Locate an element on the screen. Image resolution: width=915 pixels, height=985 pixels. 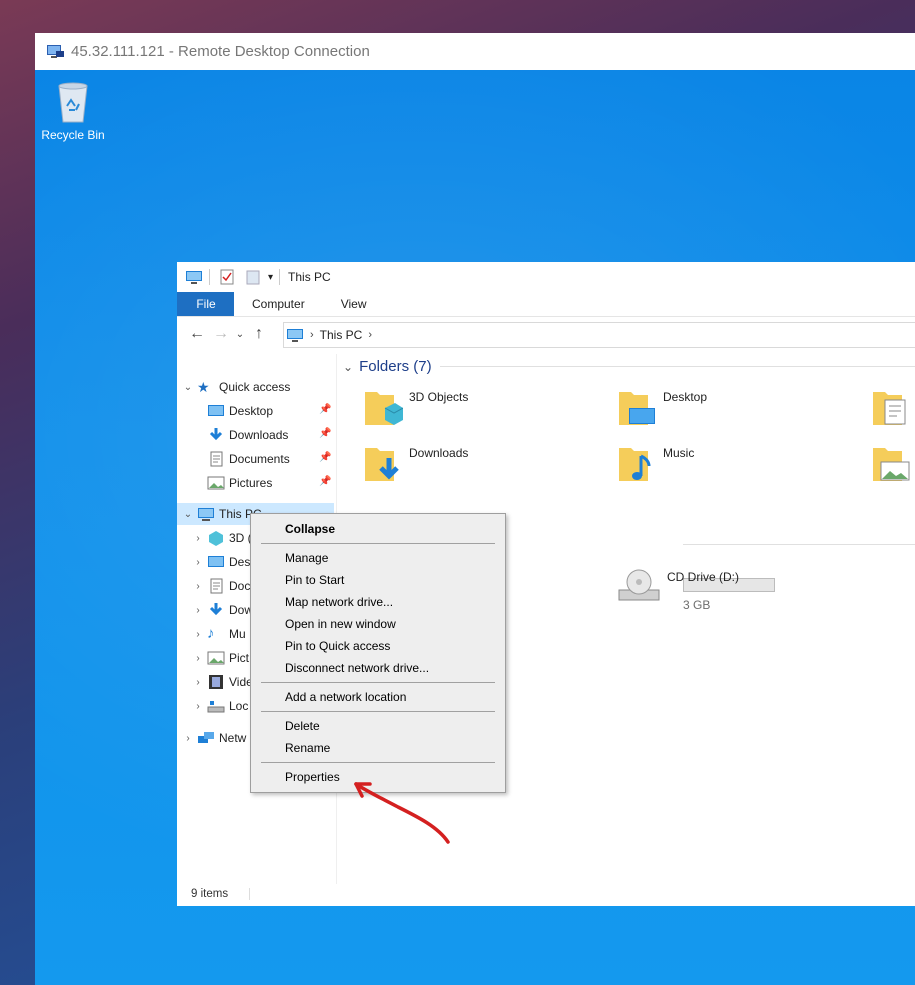
new-folder-icon is located at coordinates (253, 277).